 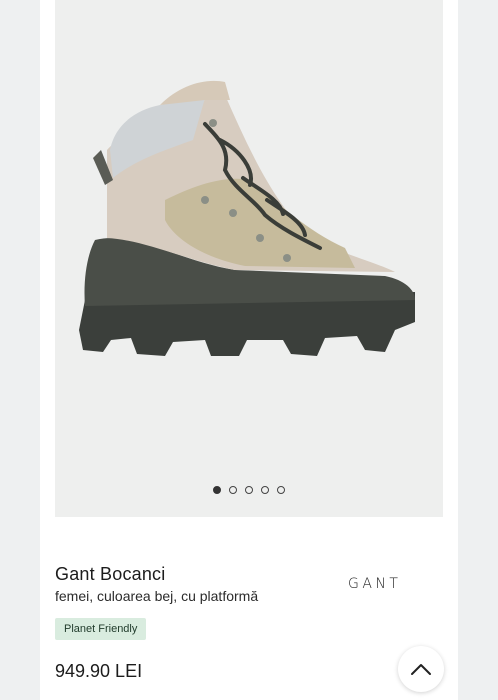 I want to click on brand-logo: GANT, so click(x=374, y=584).